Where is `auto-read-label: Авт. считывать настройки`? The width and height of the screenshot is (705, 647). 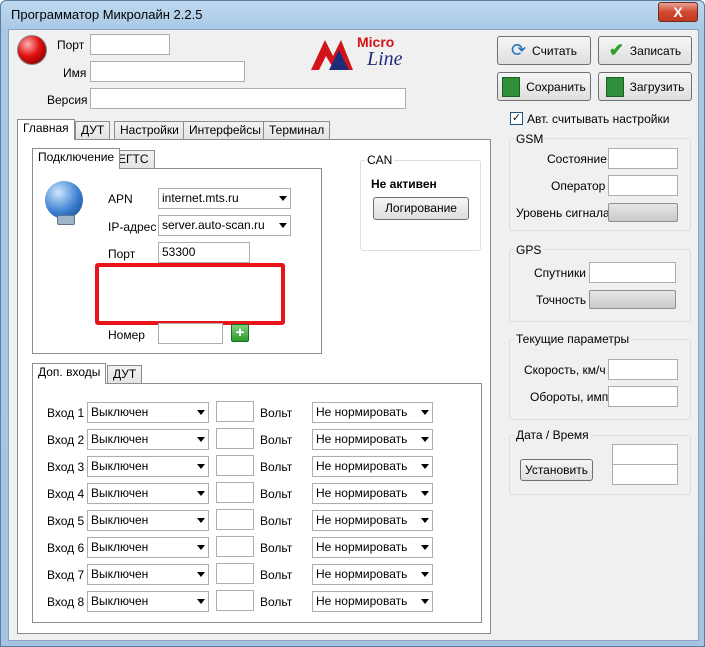
auto-read-label: Авт. считывать настройки is located at coordinates (598, 119).